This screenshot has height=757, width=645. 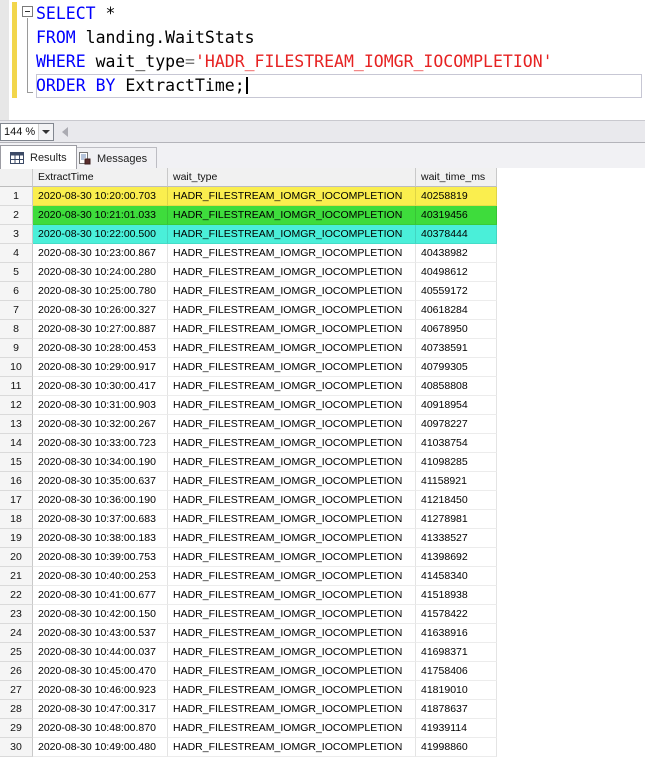 What do you see at coordinates (456, 348) in the screenshot?
I see `cell-wait-time-ms: 40738591` at bounding box center [456, 348].